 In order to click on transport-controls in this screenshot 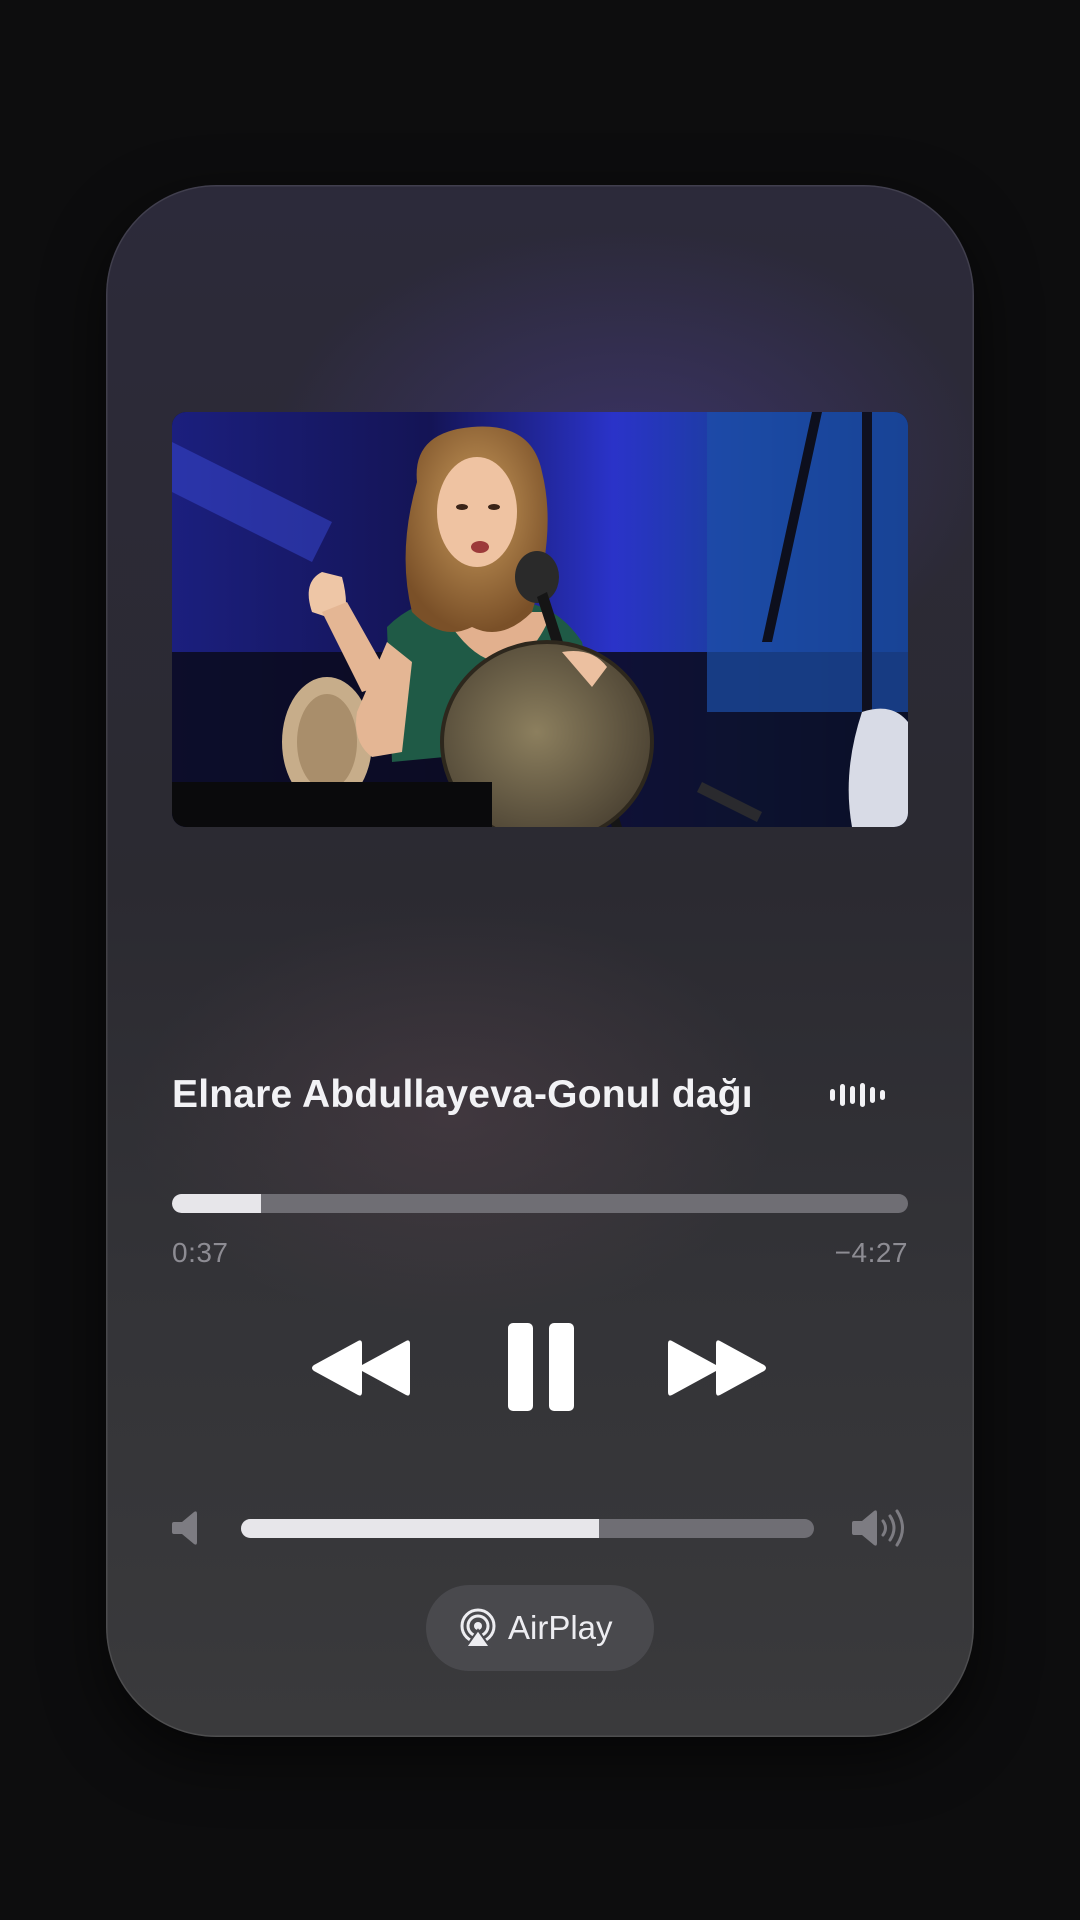, I will do `click(540, 1370)`.